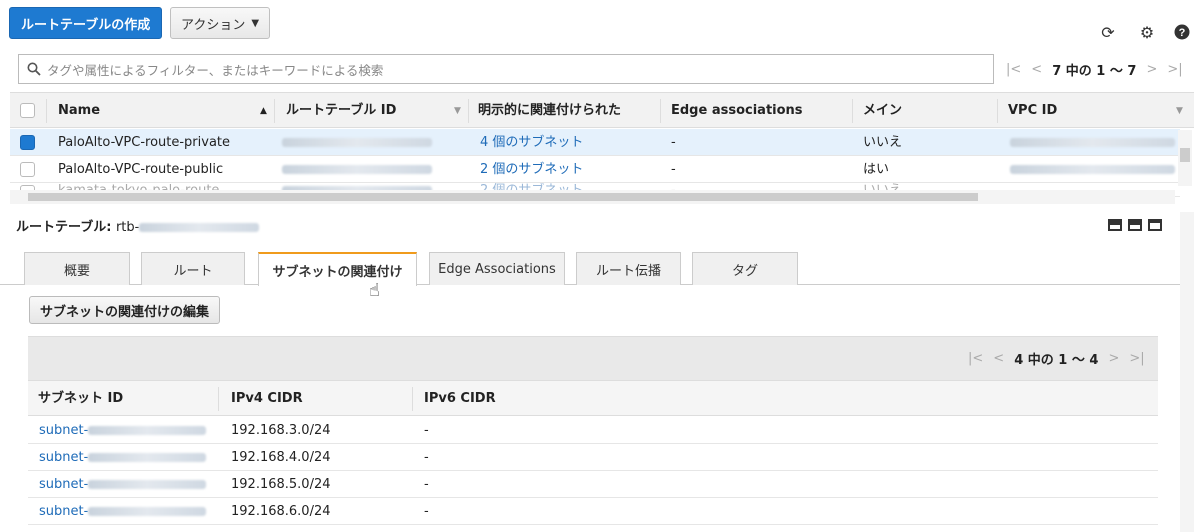 The height and width of the screenshot is (532, 1200). I want to click on subnet-row: subnet- 192.168.6.0/24 -, so click(593, 511).